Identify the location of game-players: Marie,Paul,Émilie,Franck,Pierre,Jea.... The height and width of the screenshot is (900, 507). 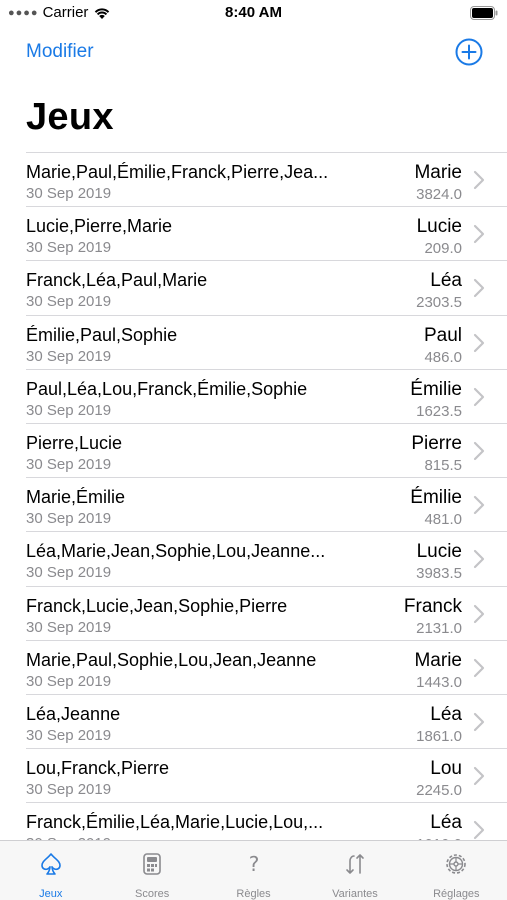
(177, 172).